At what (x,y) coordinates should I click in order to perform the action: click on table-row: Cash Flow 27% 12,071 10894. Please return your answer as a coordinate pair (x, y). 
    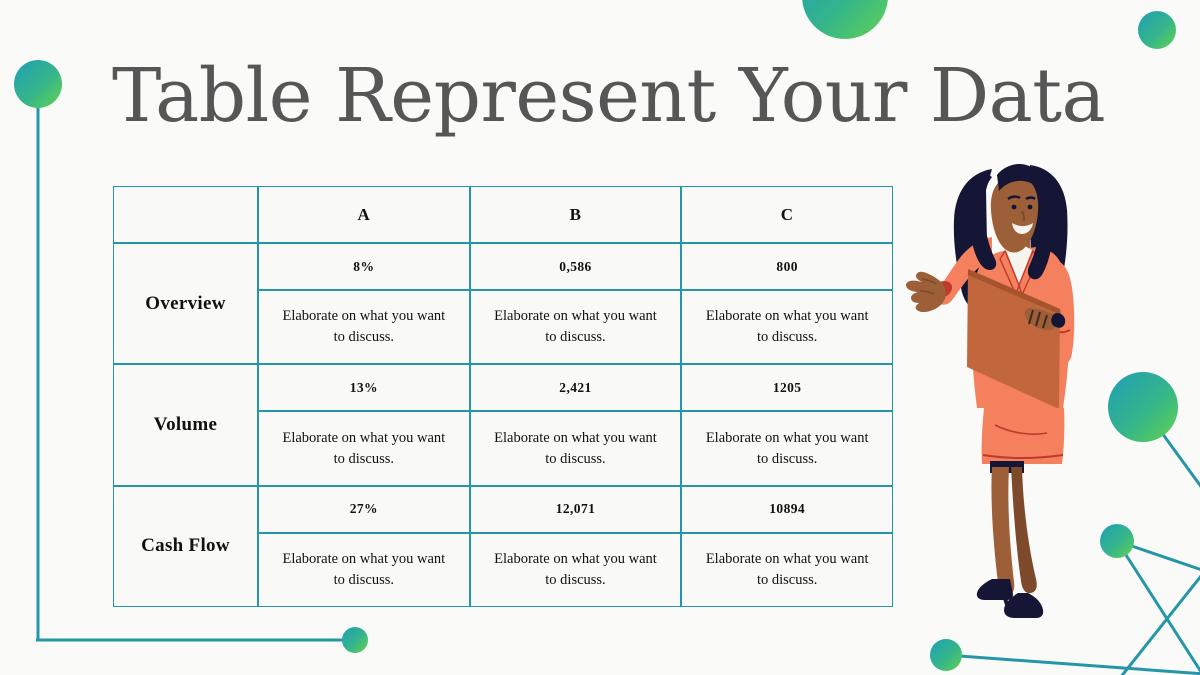
    Looking at the image, I should click on (503, 546).